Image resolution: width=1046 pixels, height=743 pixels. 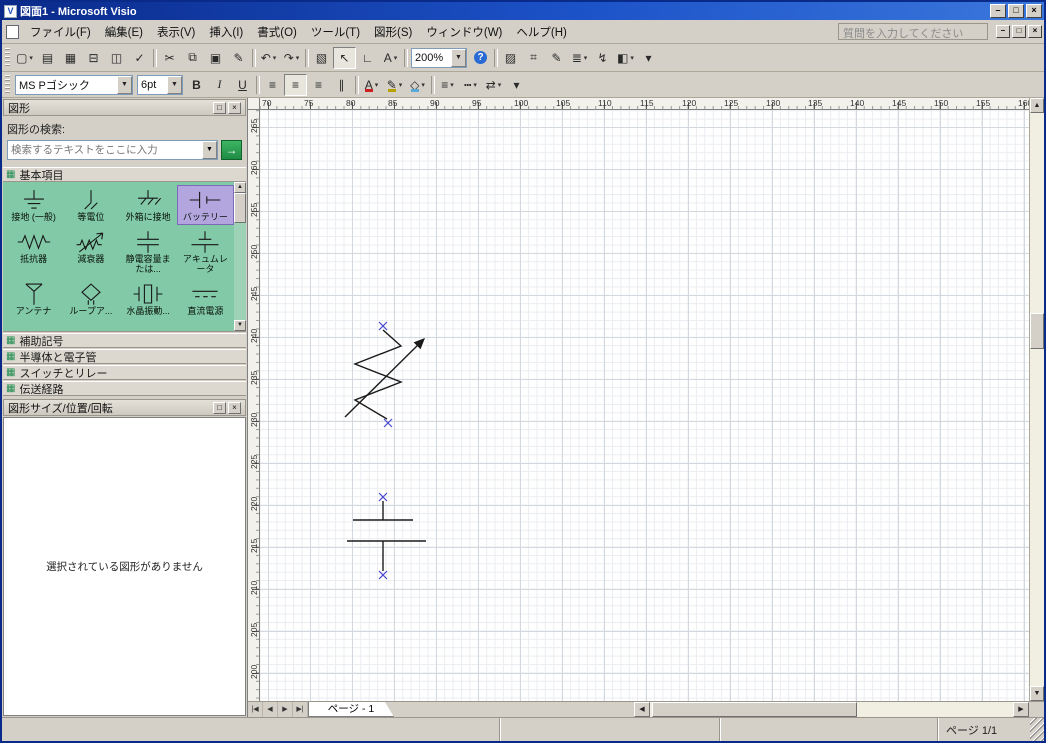 I want to click on menu-item: 挿入(I), so click(x=226, y=32).